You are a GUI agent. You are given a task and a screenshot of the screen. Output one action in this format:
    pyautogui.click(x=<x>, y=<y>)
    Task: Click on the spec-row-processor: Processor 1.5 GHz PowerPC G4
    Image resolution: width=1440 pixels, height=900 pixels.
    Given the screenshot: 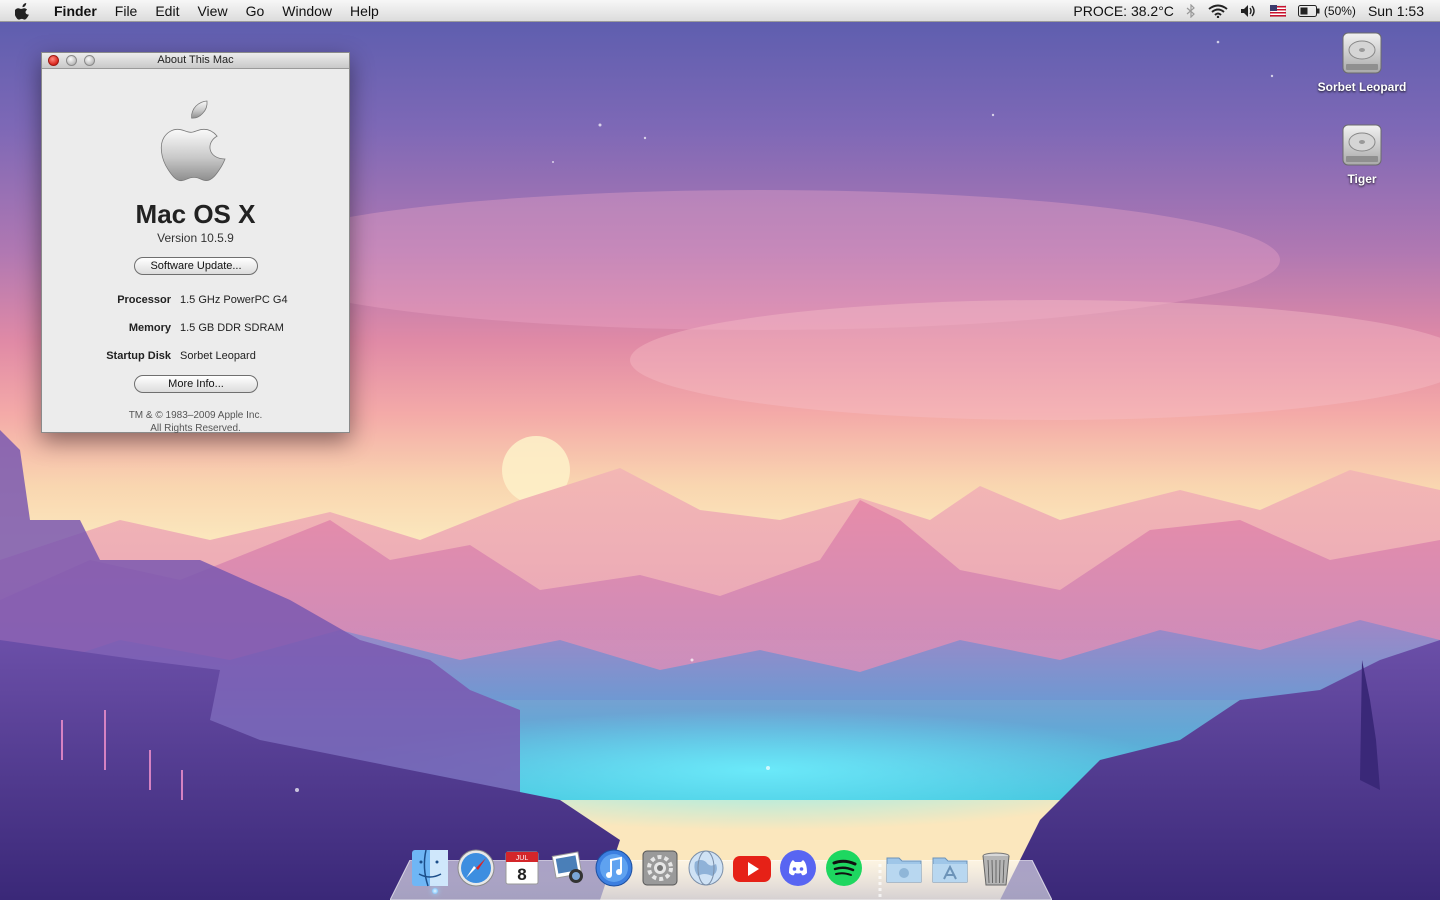 What is the action you would take?
    pyautogui.click(x=195, y=301)
    